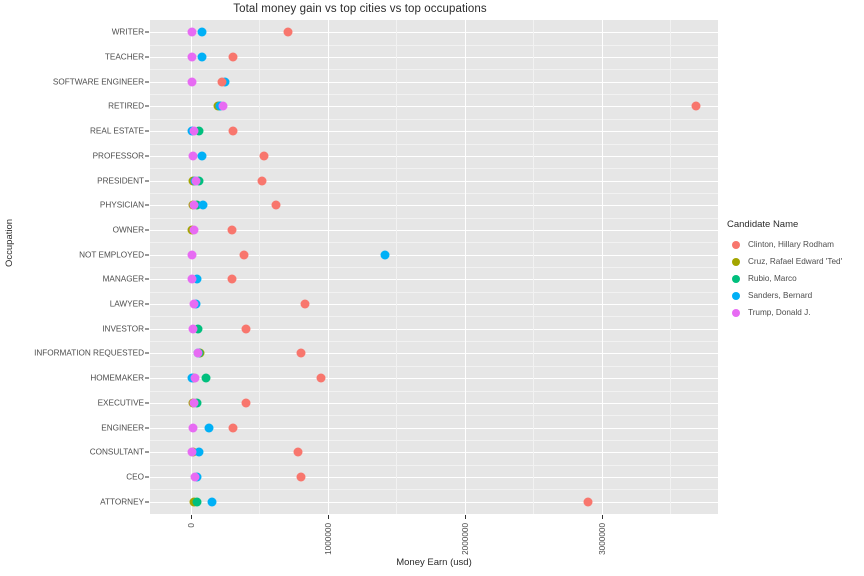 Image resolution: width=864 pixels, height=576 pixels. I want to click on legend-item: Cruz, Rafael Edward 'Ted', so click(784, 261).